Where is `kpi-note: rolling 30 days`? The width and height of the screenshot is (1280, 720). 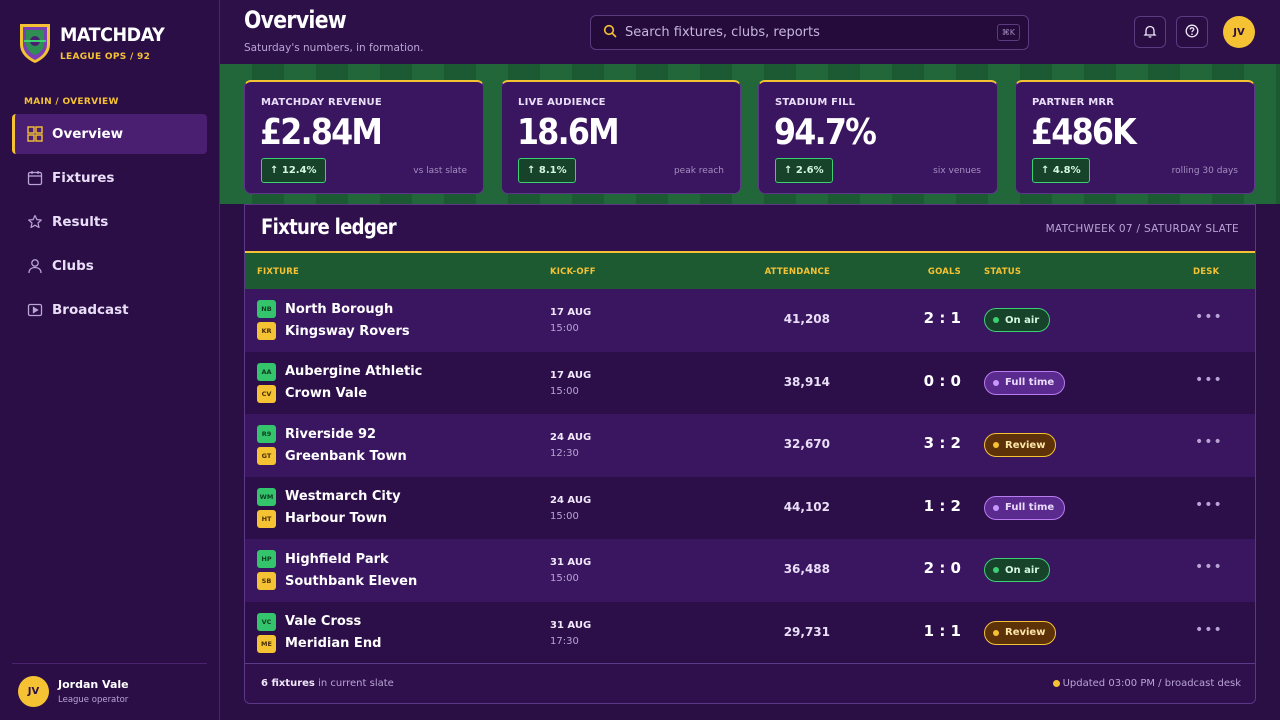
kpi-note: rolling 30 days is located at coordinates (1204, 171).